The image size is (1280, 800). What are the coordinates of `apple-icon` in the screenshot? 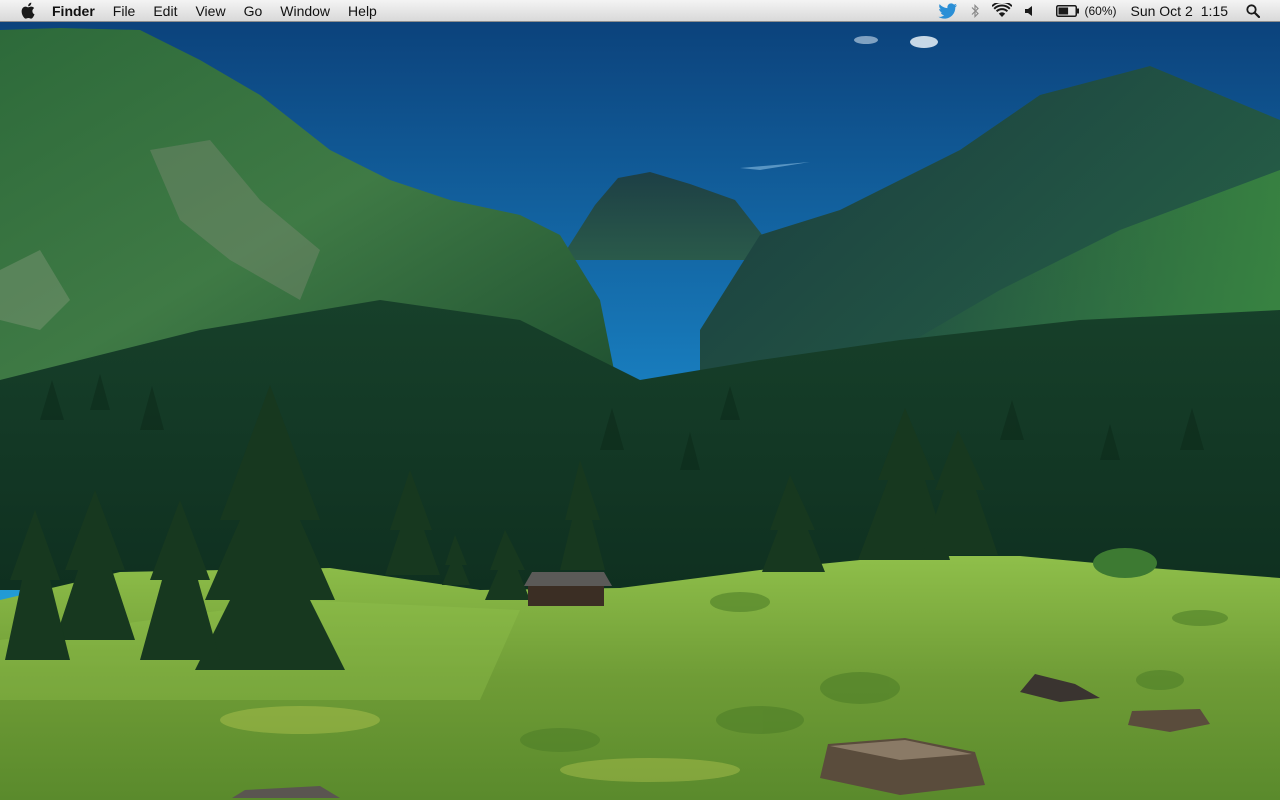 It's located at (28, 11).